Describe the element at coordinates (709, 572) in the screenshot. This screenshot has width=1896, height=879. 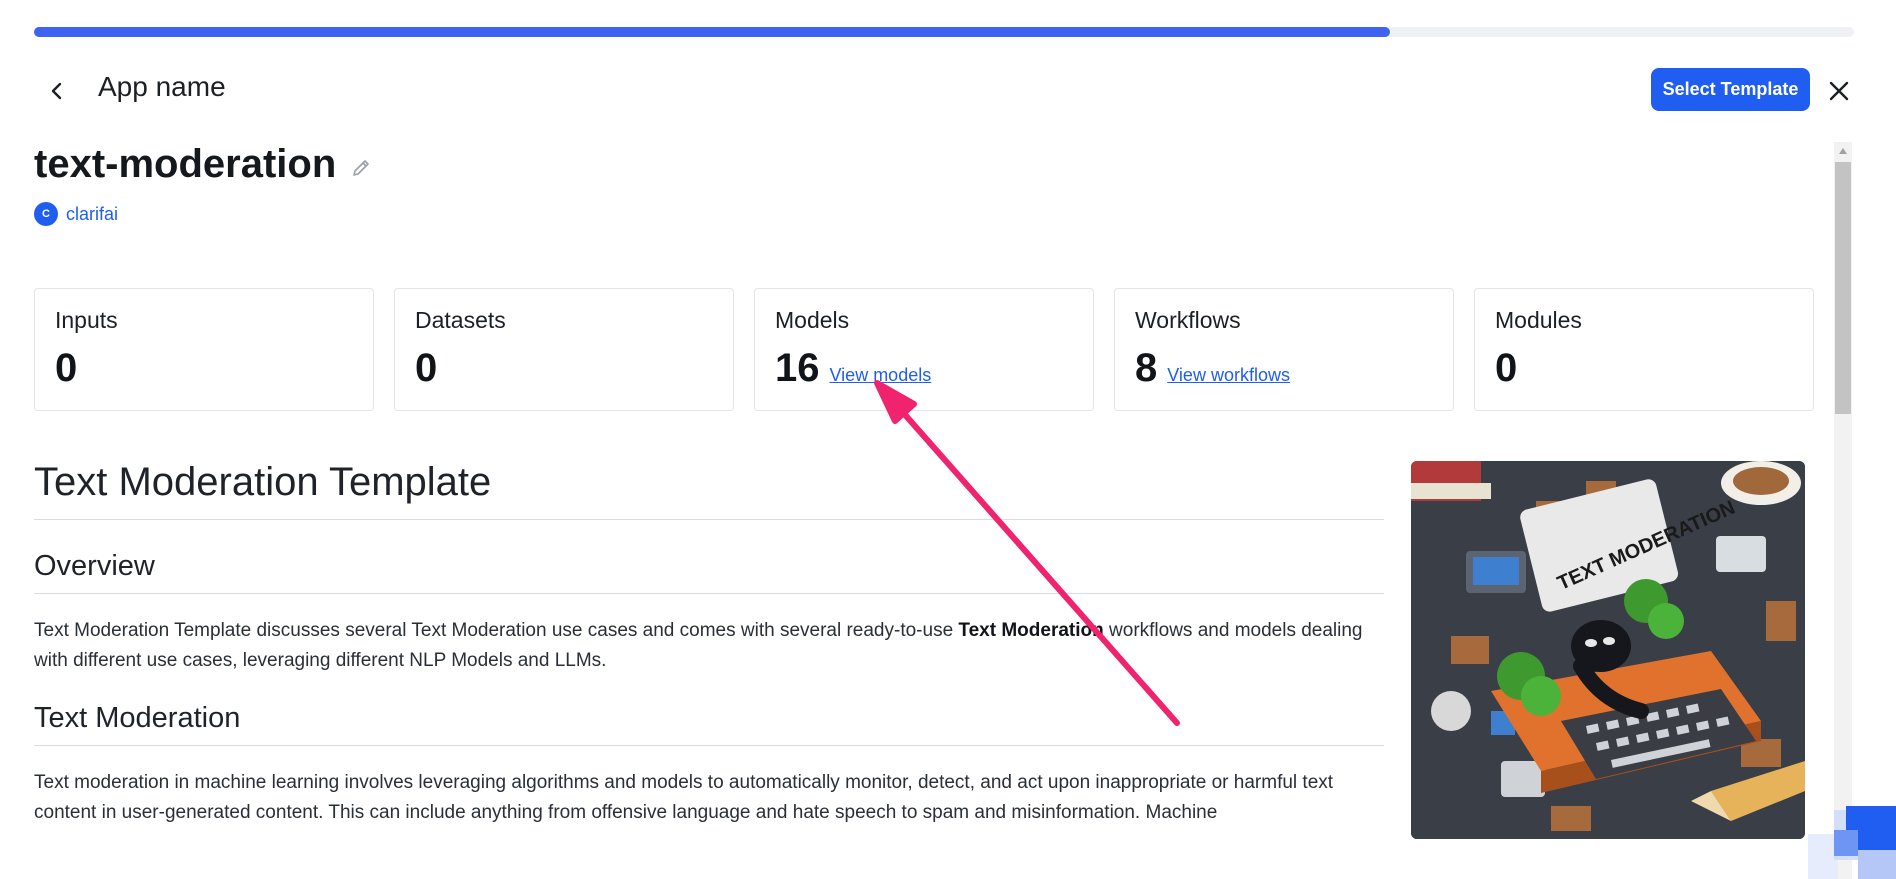
I see `overview-heading: Overview` at that location.